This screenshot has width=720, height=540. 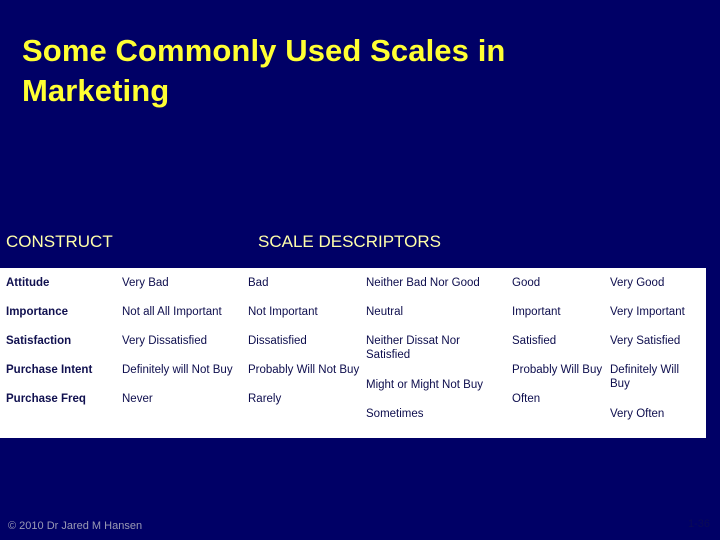 What do you see at coordinates (423, 283) in the screenshot?
I see `cell-value: Neither Bad Nor Good` at bounding box center [423, 283].